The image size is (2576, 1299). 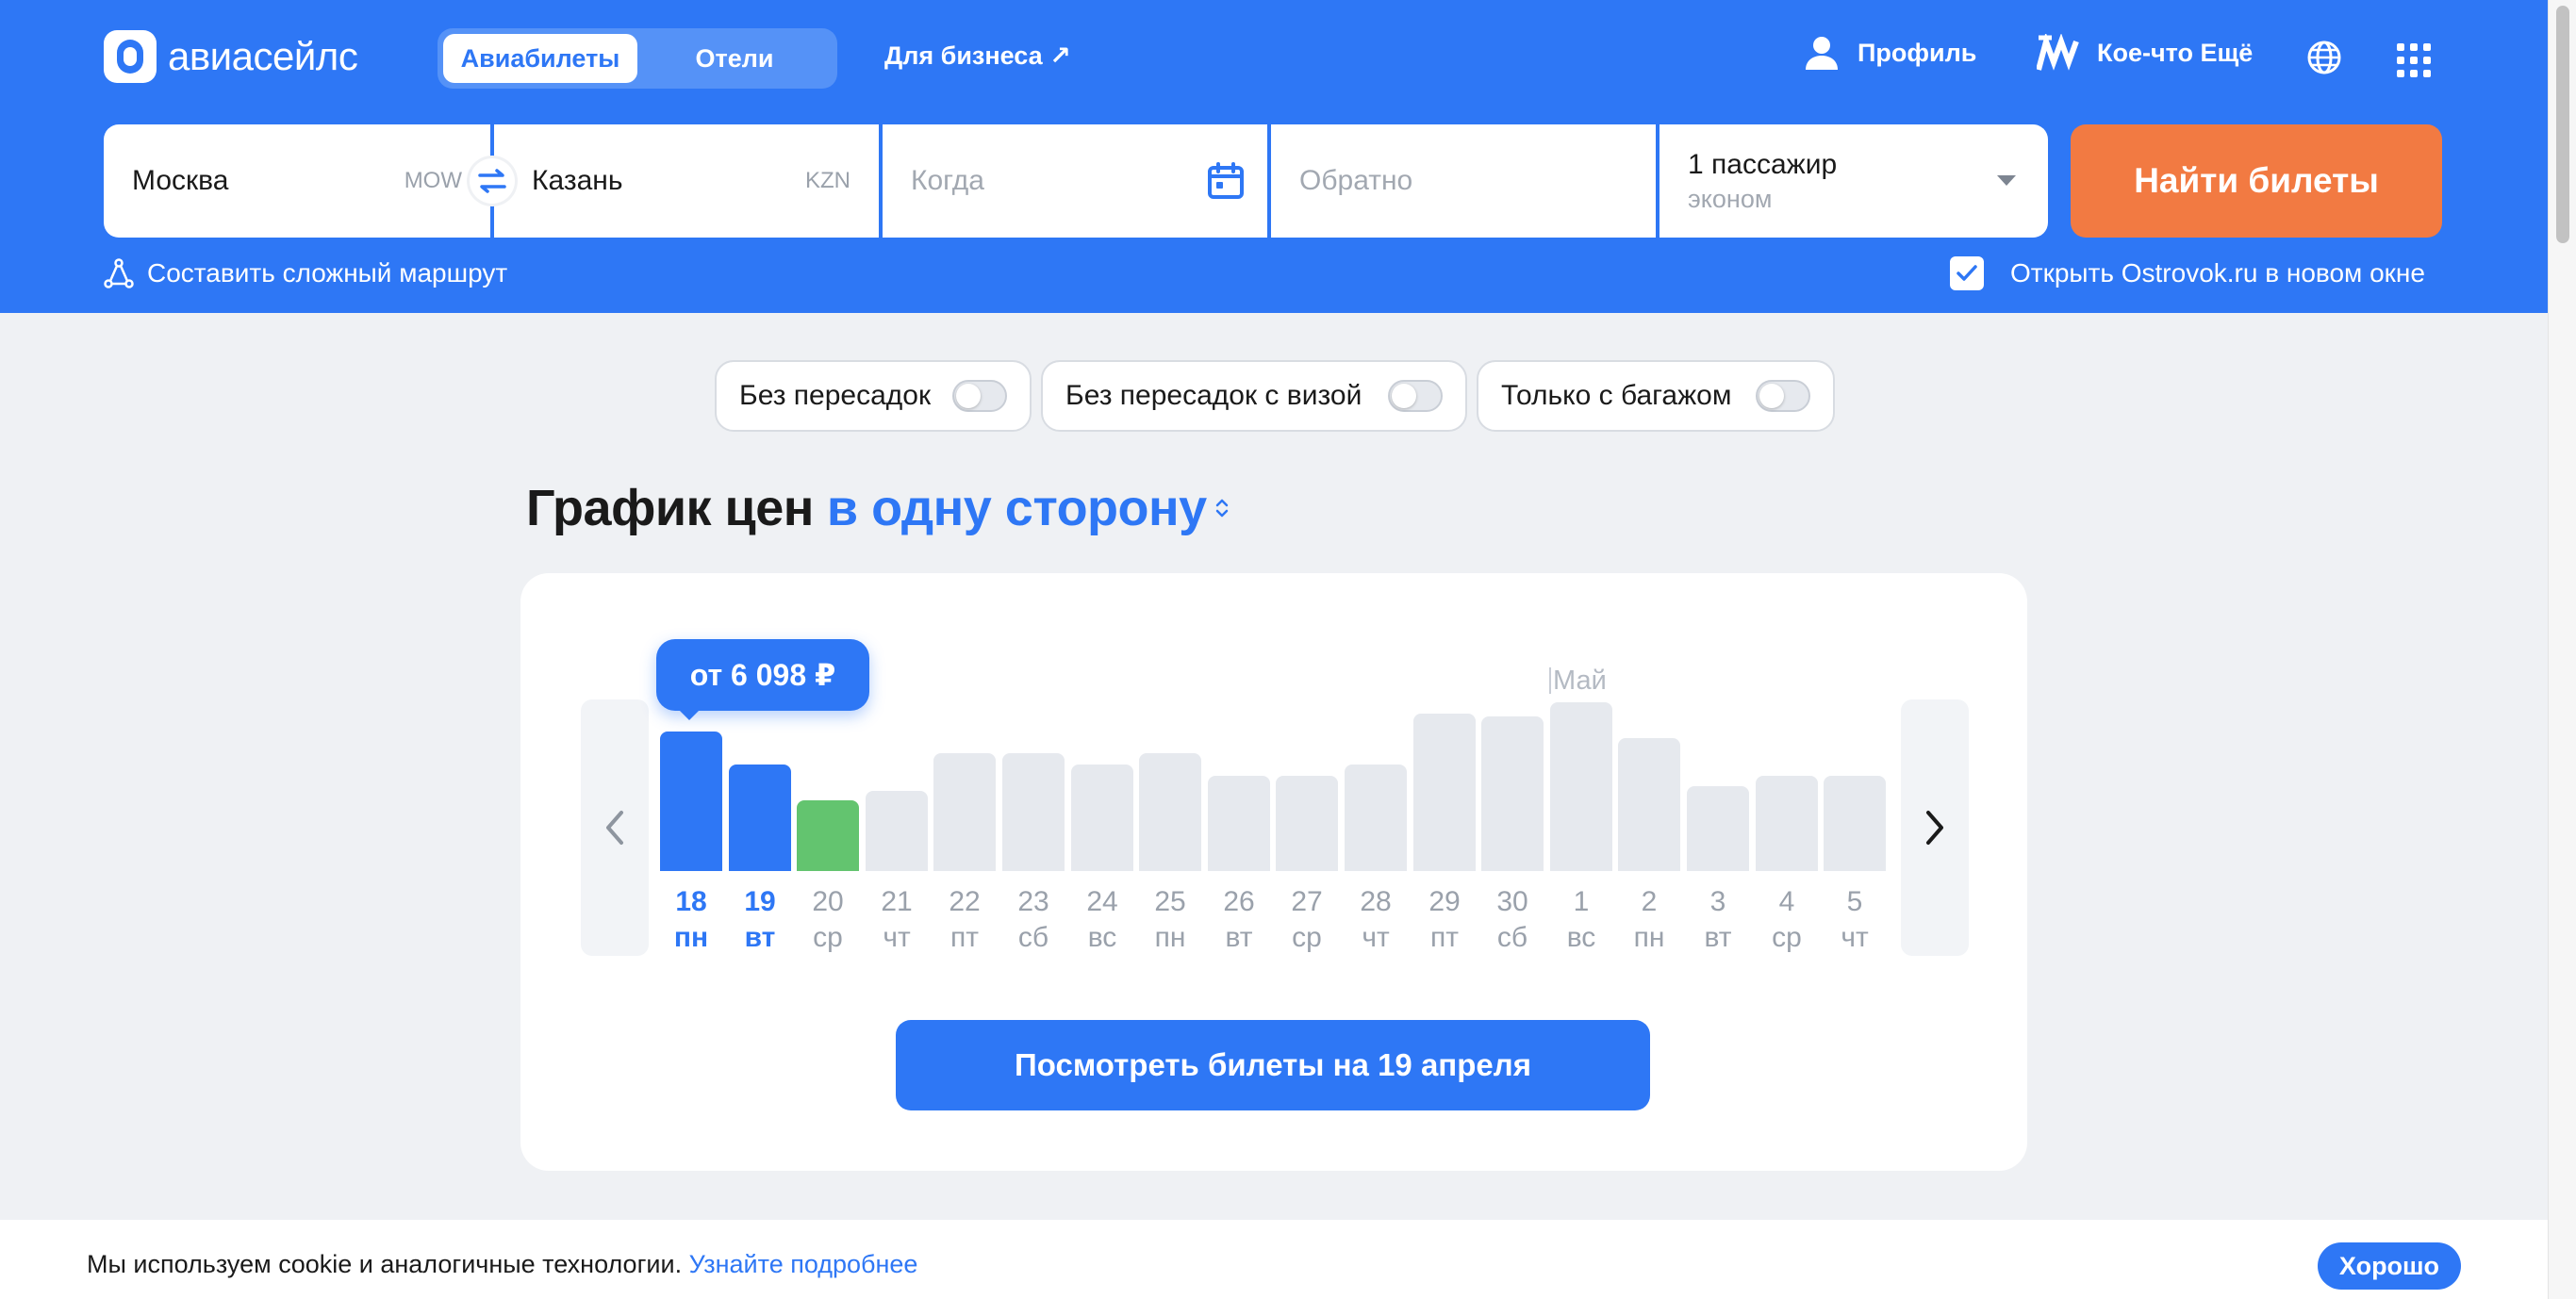 I want to click on chart-day-label: 1 вс, so click(x=1581, y=920).